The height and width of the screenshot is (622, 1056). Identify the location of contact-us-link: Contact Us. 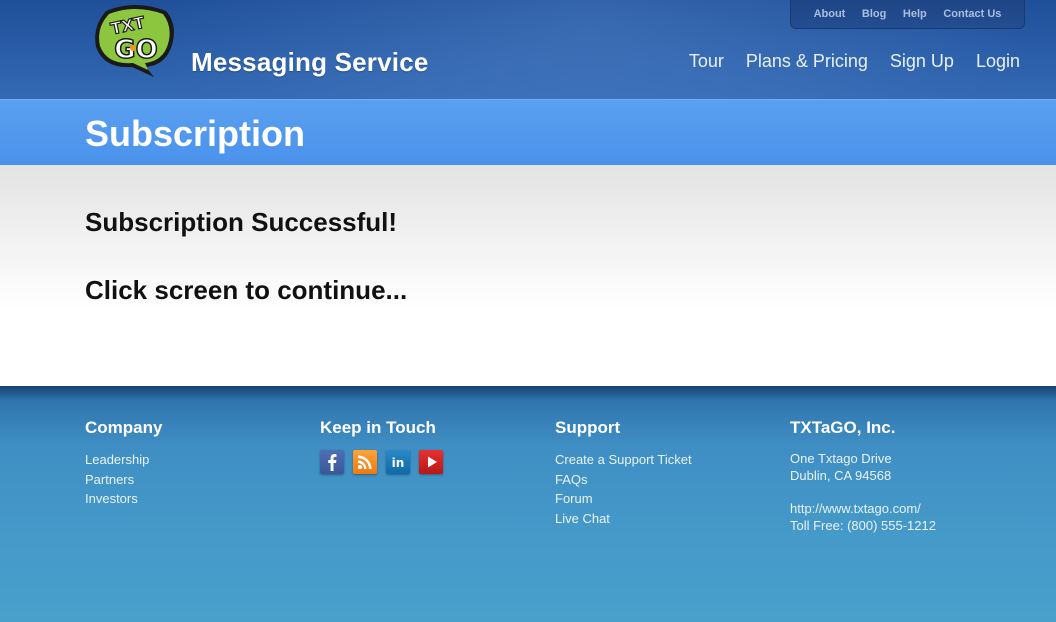
(972, 14).